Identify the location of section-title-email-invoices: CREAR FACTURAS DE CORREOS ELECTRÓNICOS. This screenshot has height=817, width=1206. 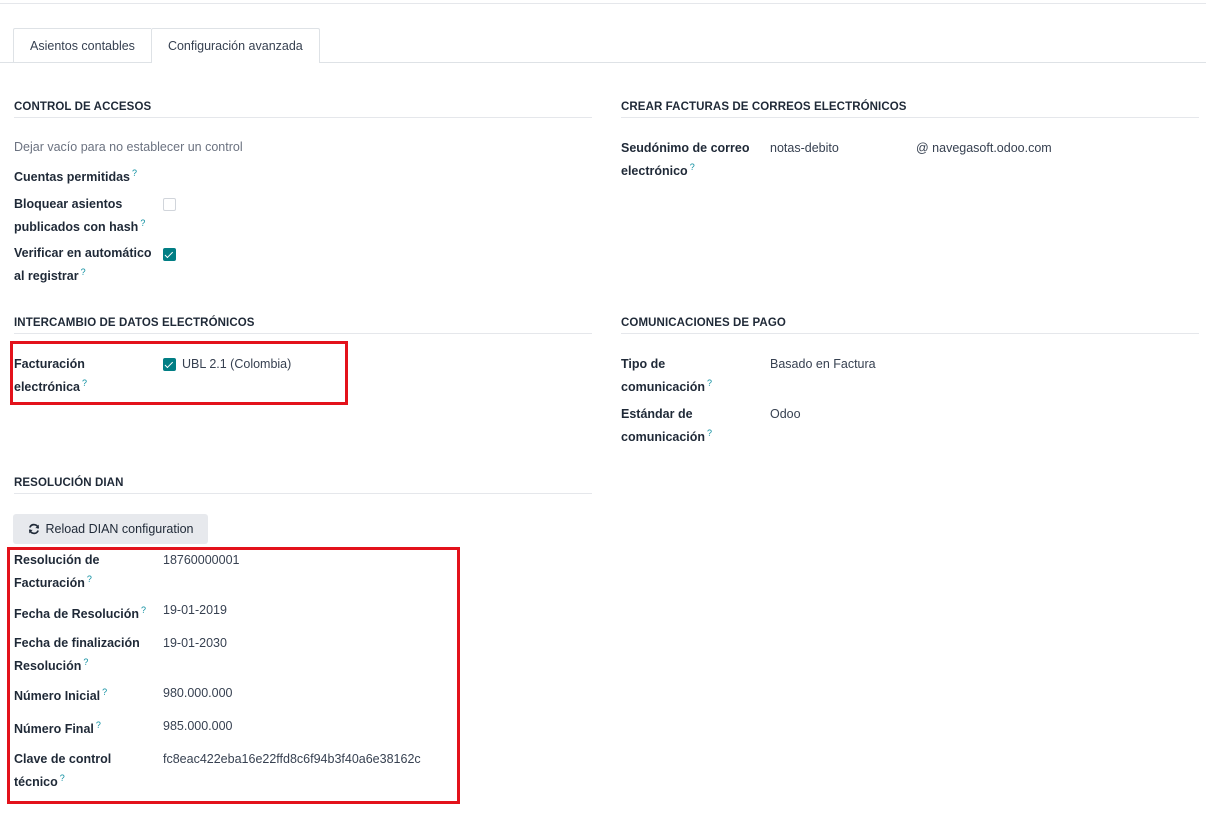
(764, 107).